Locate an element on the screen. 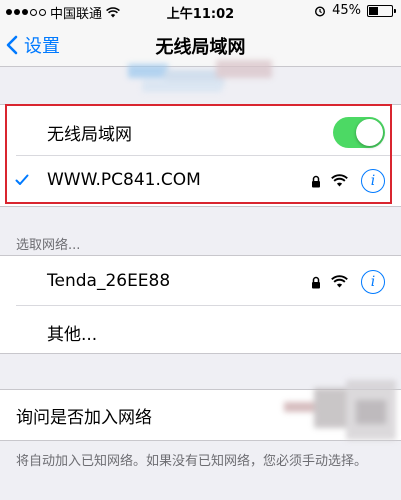 The height and width of the screenshot is (500, 401). blurred-watermark is located at coordinates (203, 78).